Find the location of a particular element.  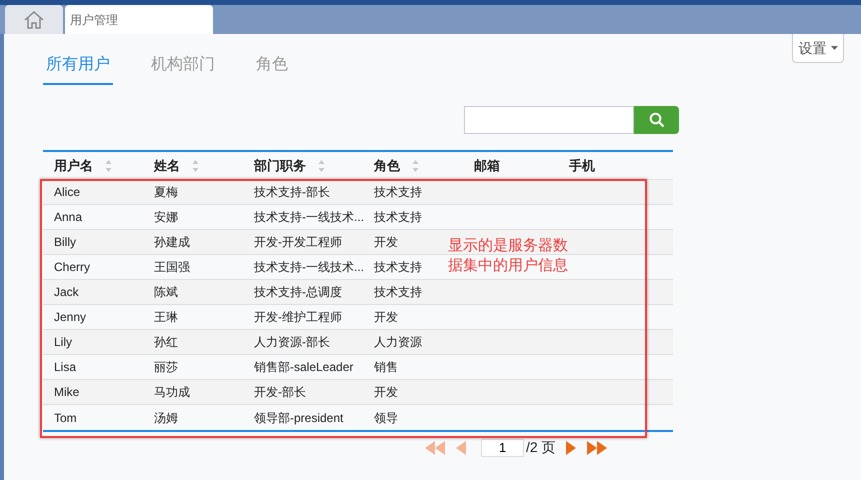

table-cell: Lily is located at coordinates (63, 342).